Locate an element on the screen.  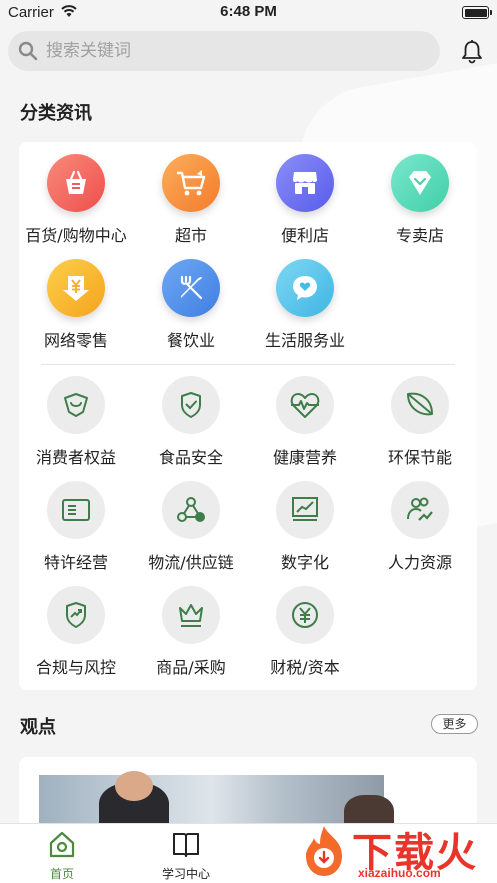
topic-item-digitalization: 数字化 is located at coordinates (305, 527).